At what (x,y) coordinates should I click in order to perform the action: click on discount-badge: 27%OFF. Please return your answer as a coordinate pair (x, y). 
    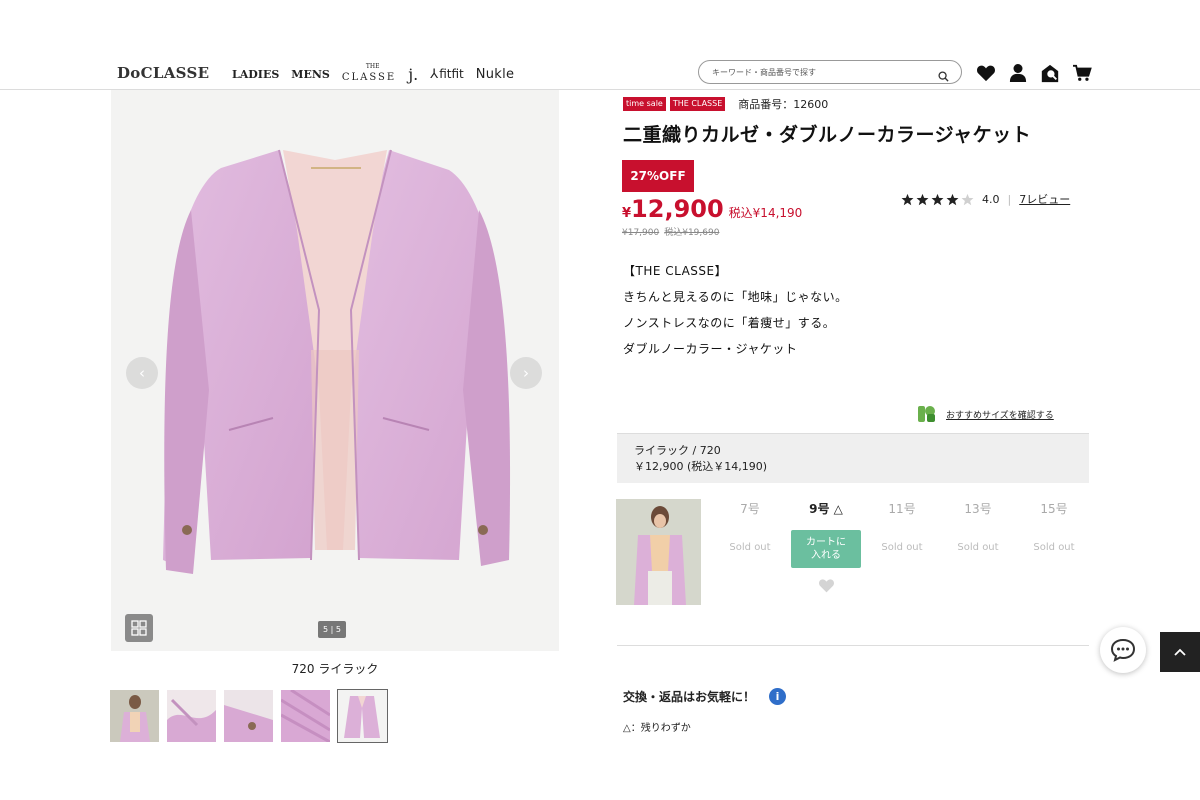
    Looking at the image, I should click on (658, 176).